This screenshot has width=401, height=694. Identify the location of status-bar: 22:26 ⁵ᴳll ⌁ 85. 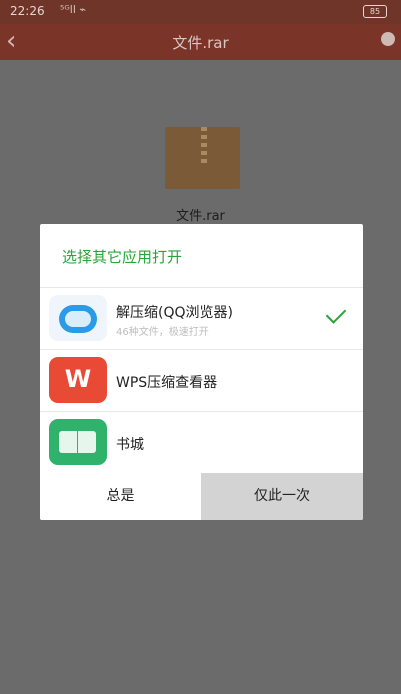
(200, 12).